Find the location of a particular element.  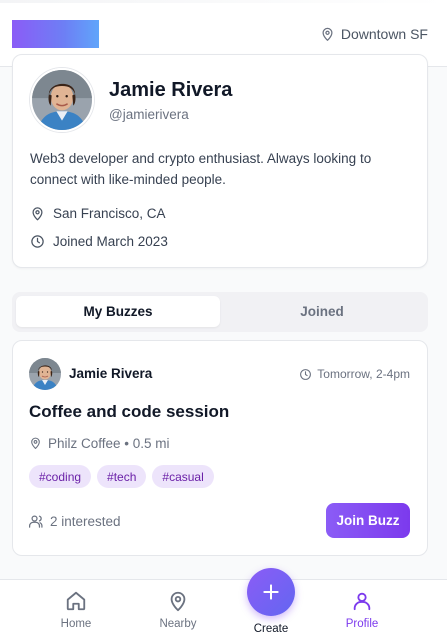

tab-joined: Joined is located at coordinates (322, 311).